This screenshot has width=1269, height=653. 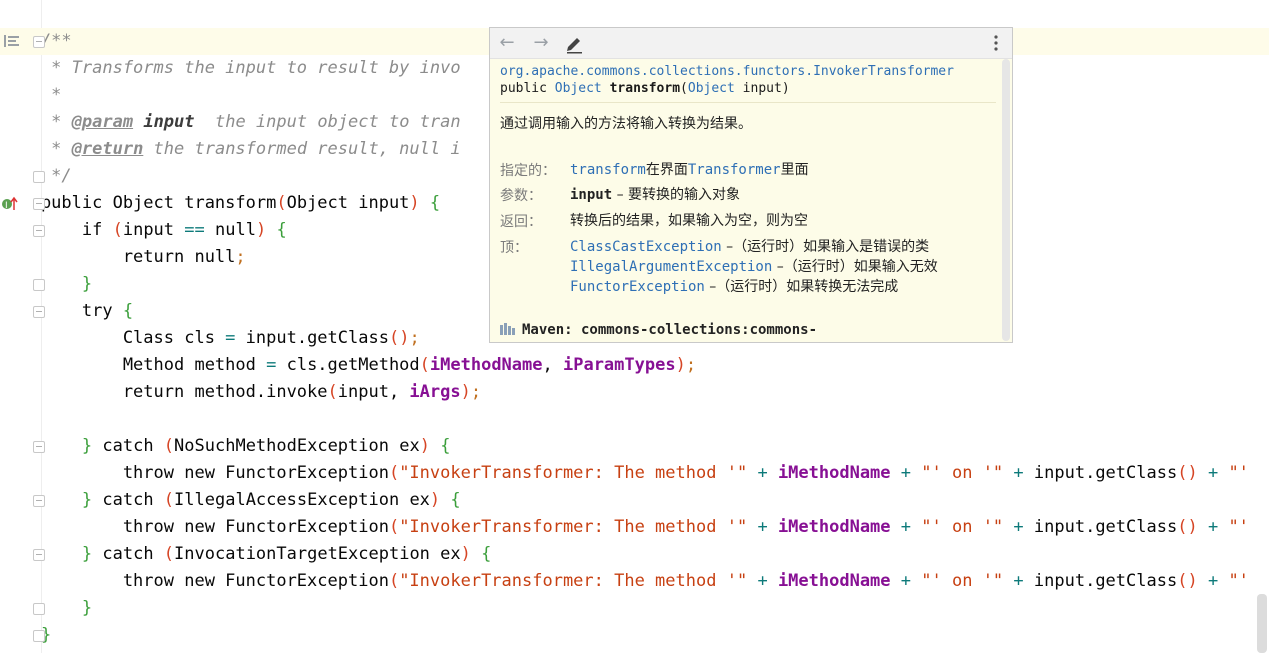 I want to click on code-token: try, so click(x=61, y=311).